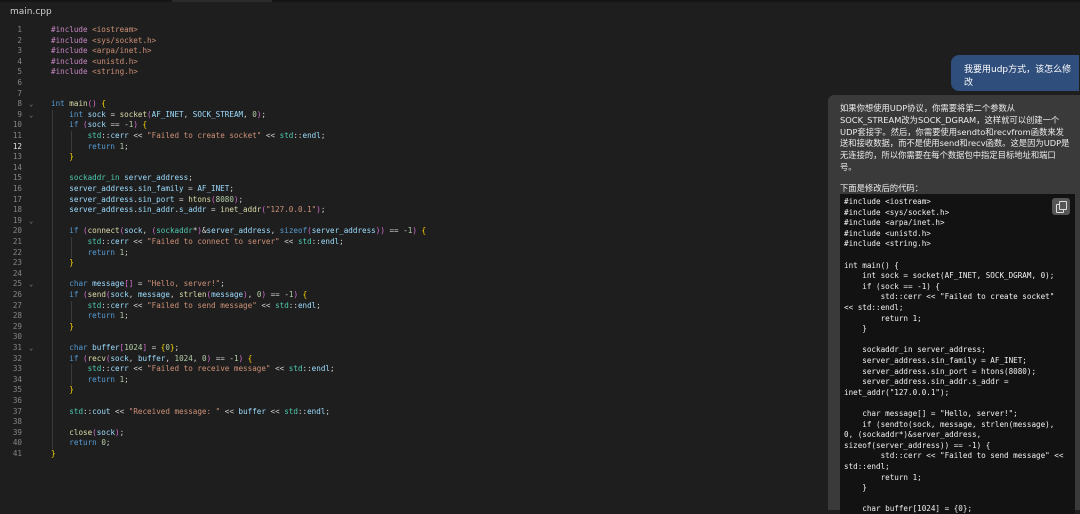 The width and height of the screenshot is (1080, 514). I want to click on code-line: 7, so click(415, 94).